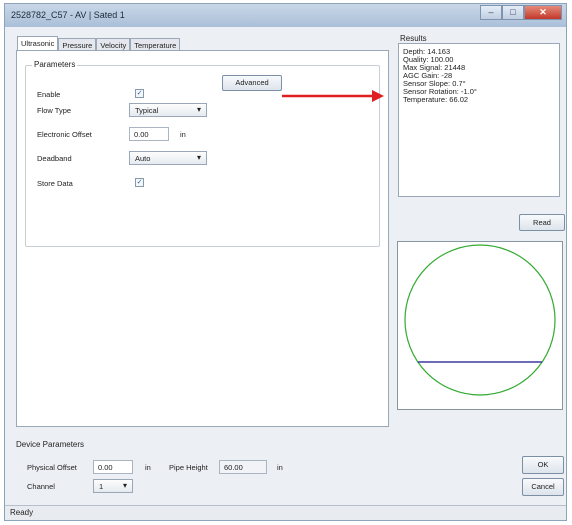  What do you see at coordinates (147, 110) in the screenshot?
I see `flow-type-value: Typical` at bounding box center [147, 110].